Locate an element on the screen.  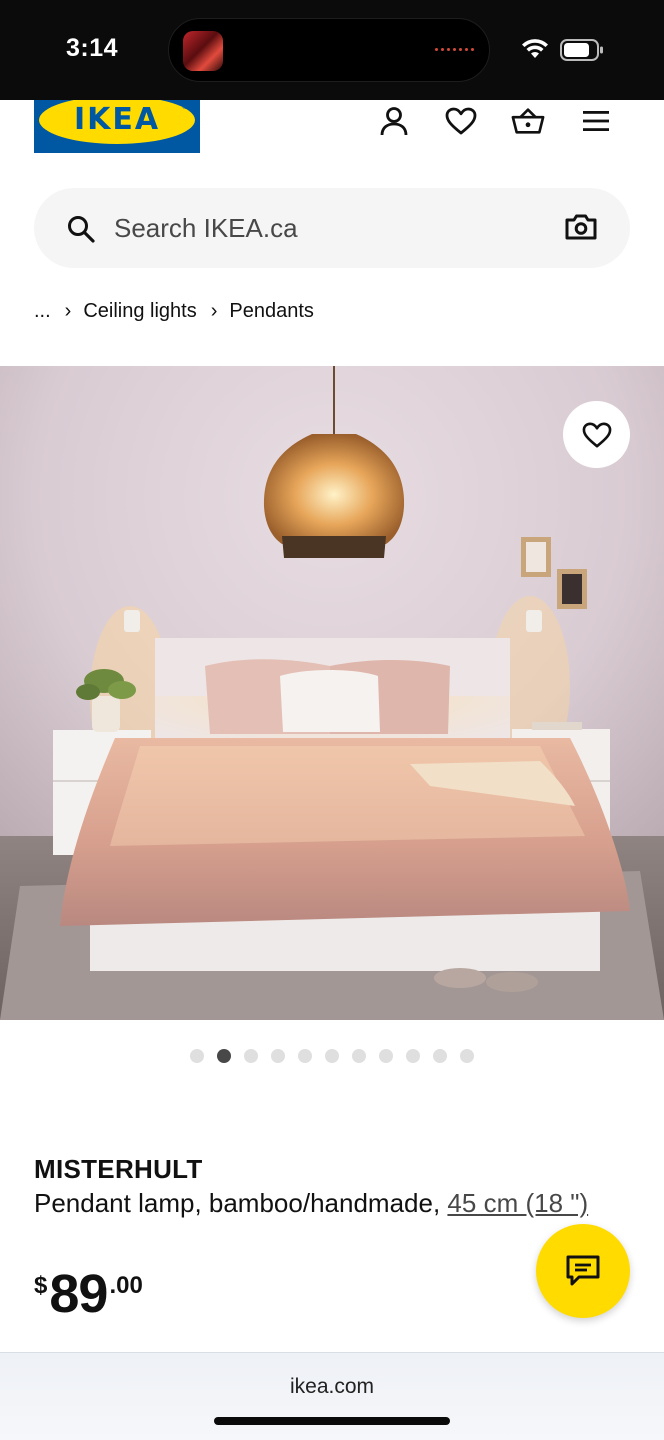
breadcrumb-pendants: Pendants is located at coordinates (271, 311).